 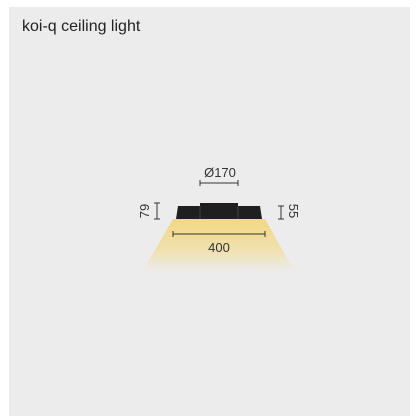 What do you see at coordinates (157, 211) in the screenshot?
I see `total-height-dimension-line` at bounding box center [157, 211].